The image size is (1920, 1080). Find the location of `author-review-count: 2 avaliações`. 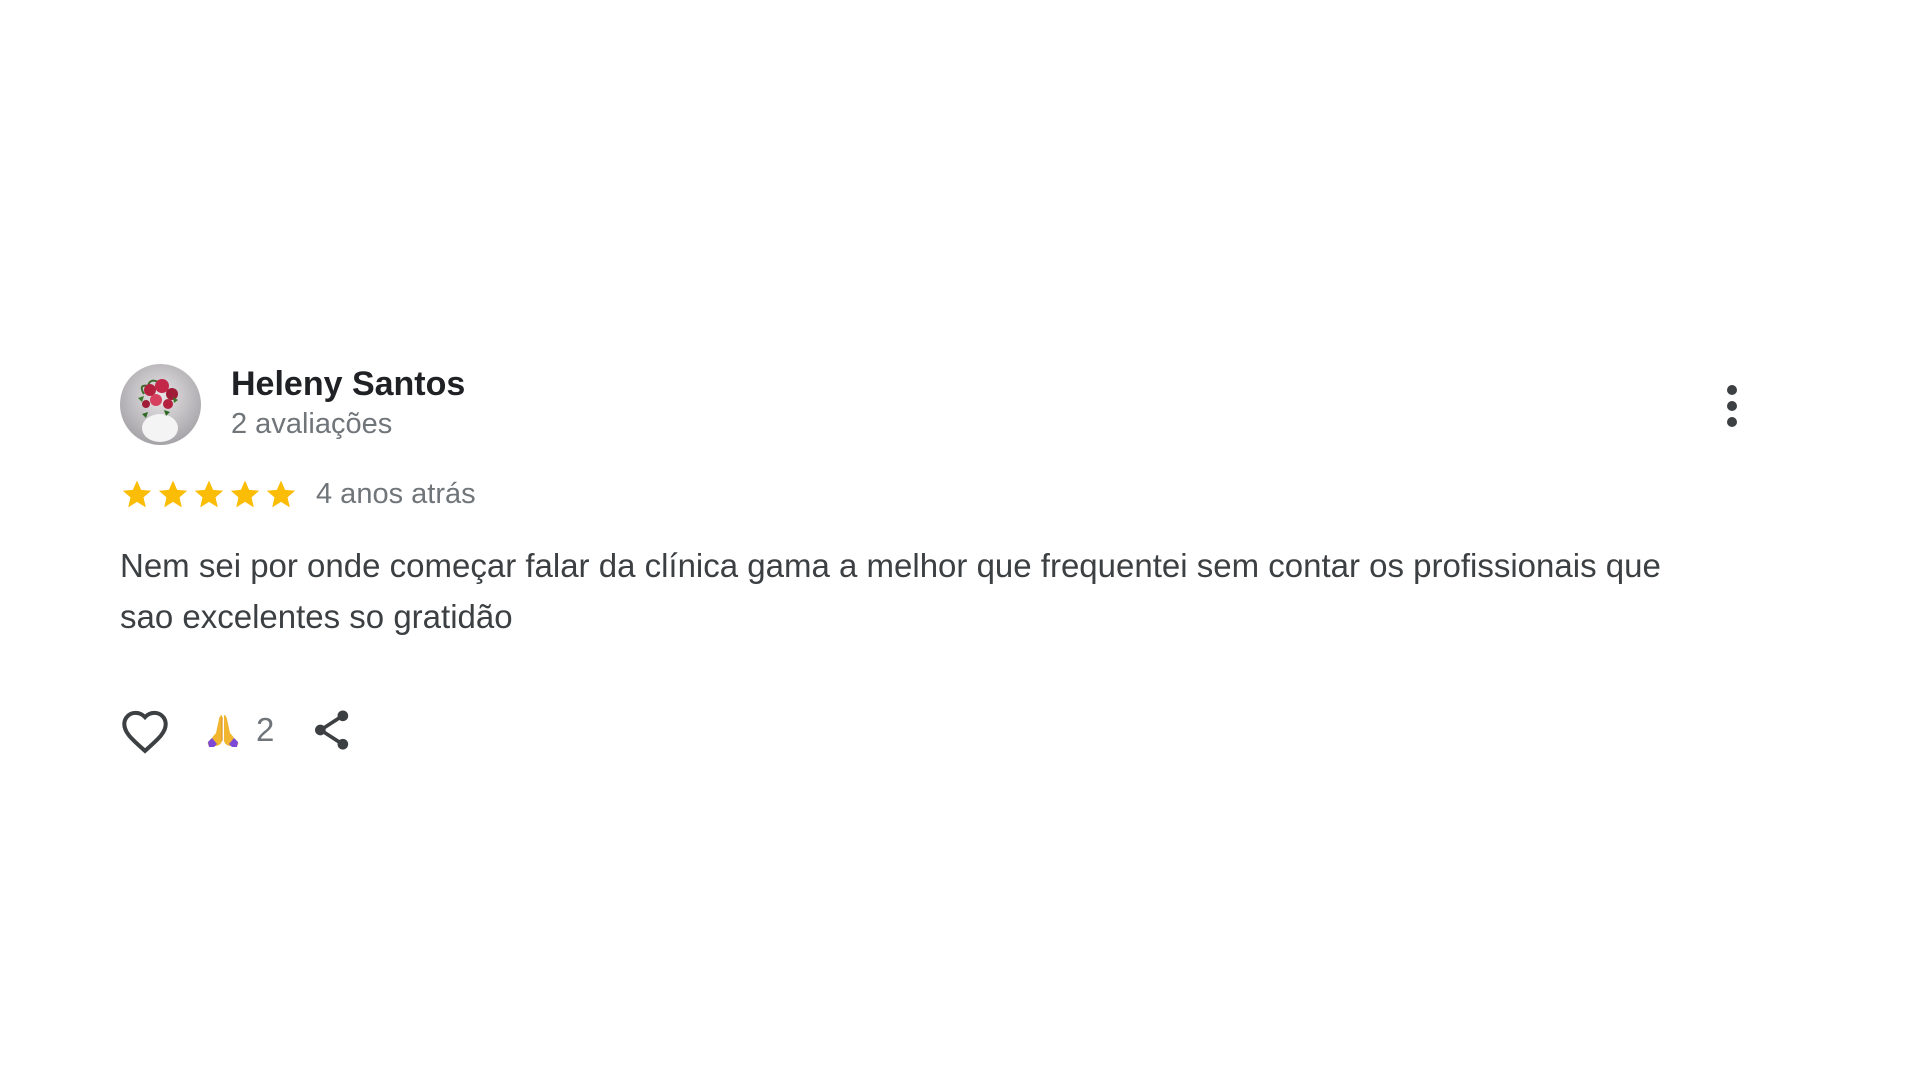

author-review-count: 2 avaliações is located at coordinates (312, 424).